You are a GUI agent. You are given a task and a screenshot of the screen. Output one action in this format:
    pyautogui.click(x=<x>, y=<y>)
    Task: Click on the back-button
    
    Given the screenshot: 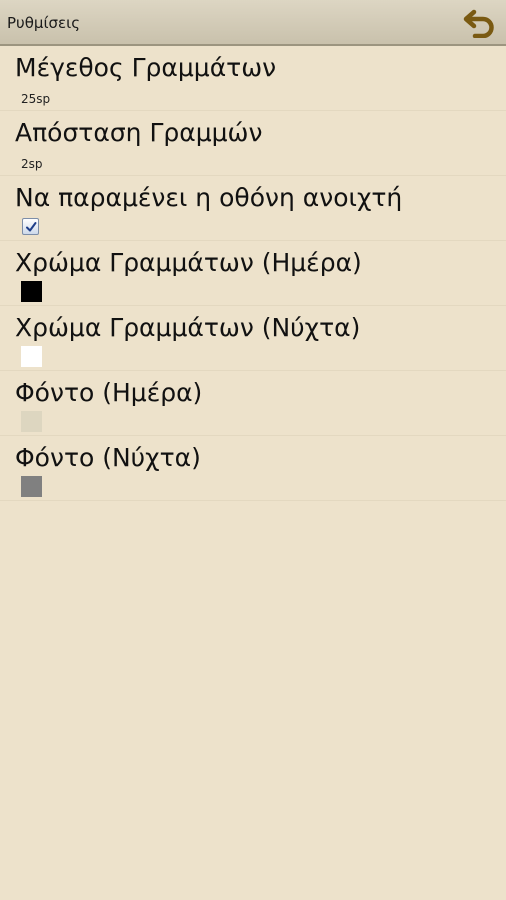 What is the action you would take?
    pyautogui.click(x=480, y=23)
    